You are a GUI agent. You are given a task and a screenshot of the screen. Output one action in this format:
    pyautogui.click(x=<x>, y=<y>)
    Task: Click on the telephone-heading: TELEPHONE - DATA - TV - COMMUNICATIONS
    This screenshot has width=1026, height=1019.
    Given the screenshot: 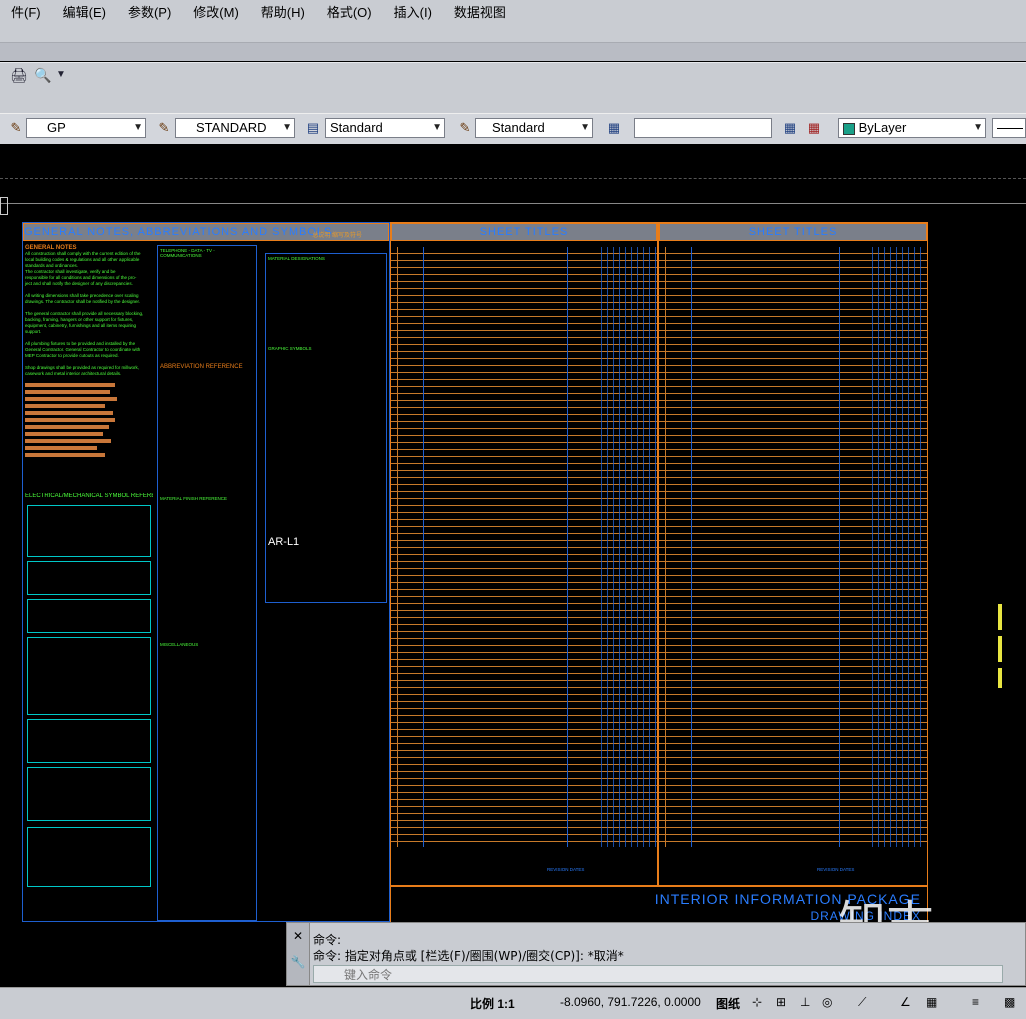 What is the action you would take?
    pyautogui.click(x=187, y=253)
    